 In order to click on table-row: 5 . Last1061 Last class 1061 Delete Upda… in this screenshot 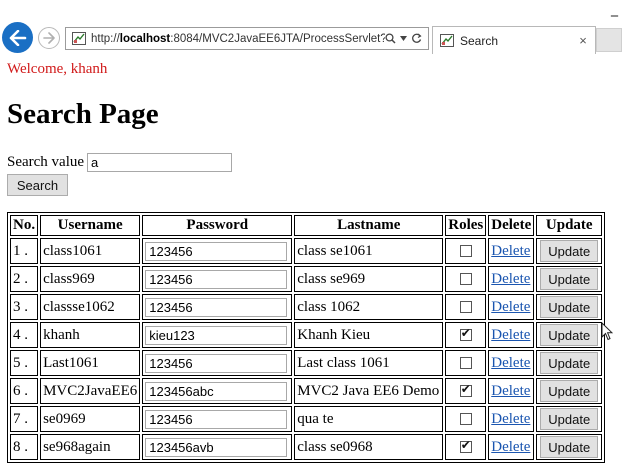, I will do `click(306, 363)`.